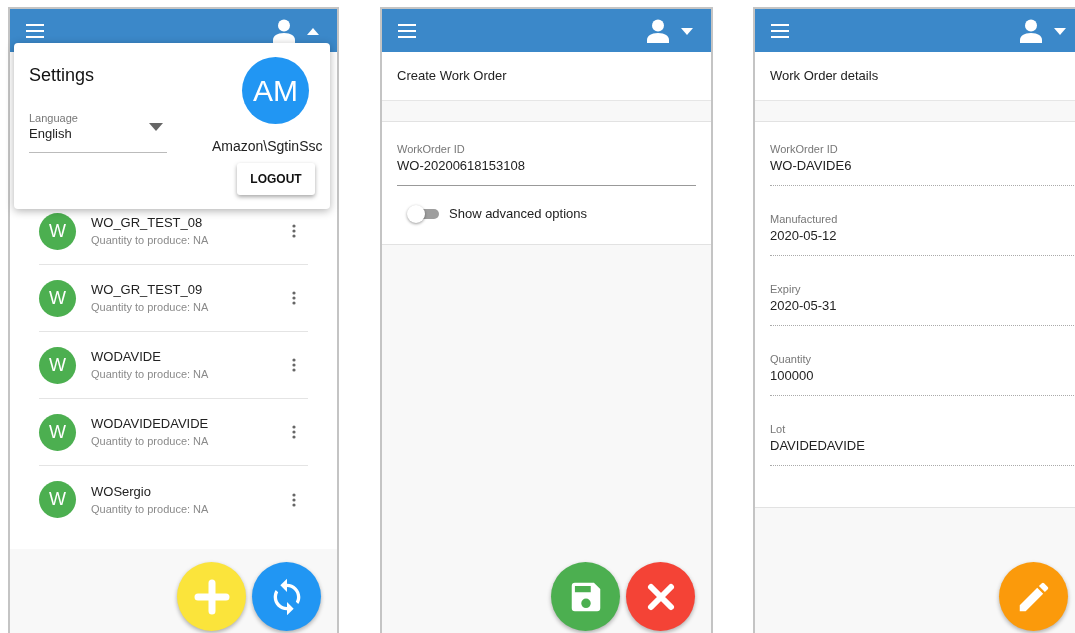 This screenshot has width=1075, height=633. What do you see at coordinates (275, 90) in the screenshot?
I see `profile-avatar: AM` at bounding box center [275, 90].